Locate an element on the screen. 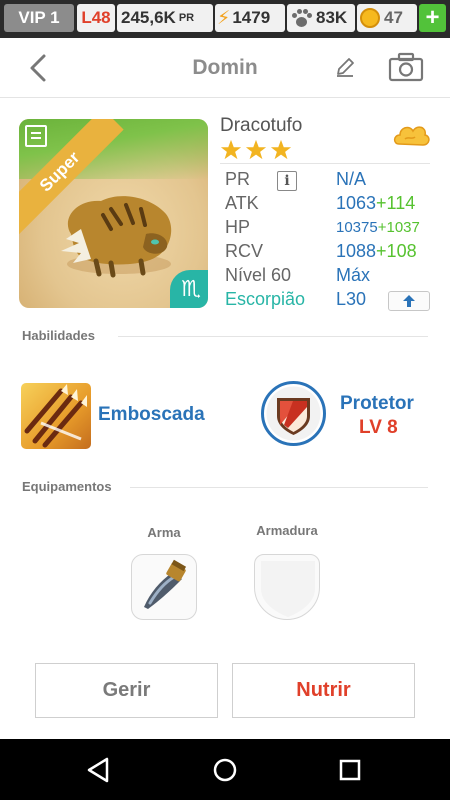 Image resolution: width=450 pixels, height=800 pixels. header-bar: Domin is located at coordinates (225, 68).